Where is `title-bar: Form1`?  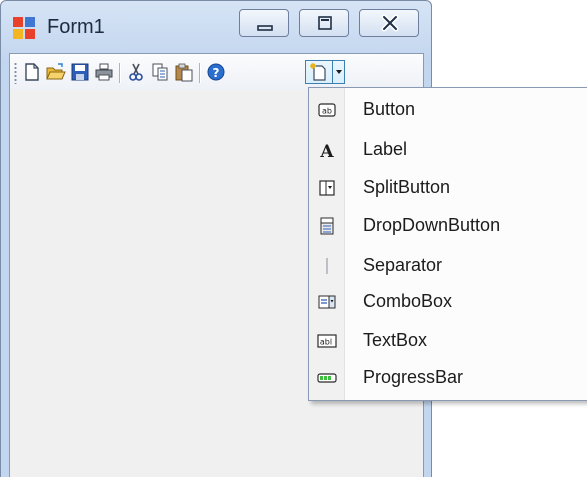
title-bar: Form1 is located at coordinates (216, 26).